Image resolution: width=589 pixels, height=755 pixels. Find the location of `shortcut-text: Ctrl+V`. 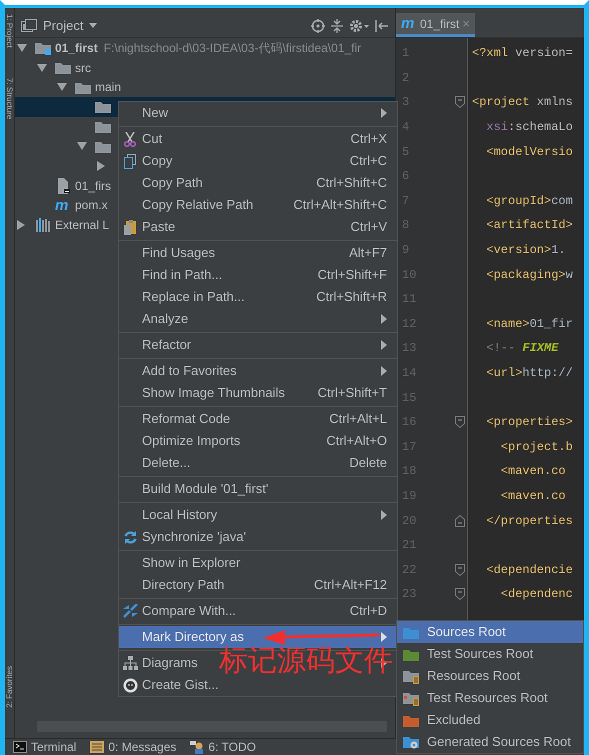

shortcut-text: Ctrl+V is located at coordinates (368, 227).